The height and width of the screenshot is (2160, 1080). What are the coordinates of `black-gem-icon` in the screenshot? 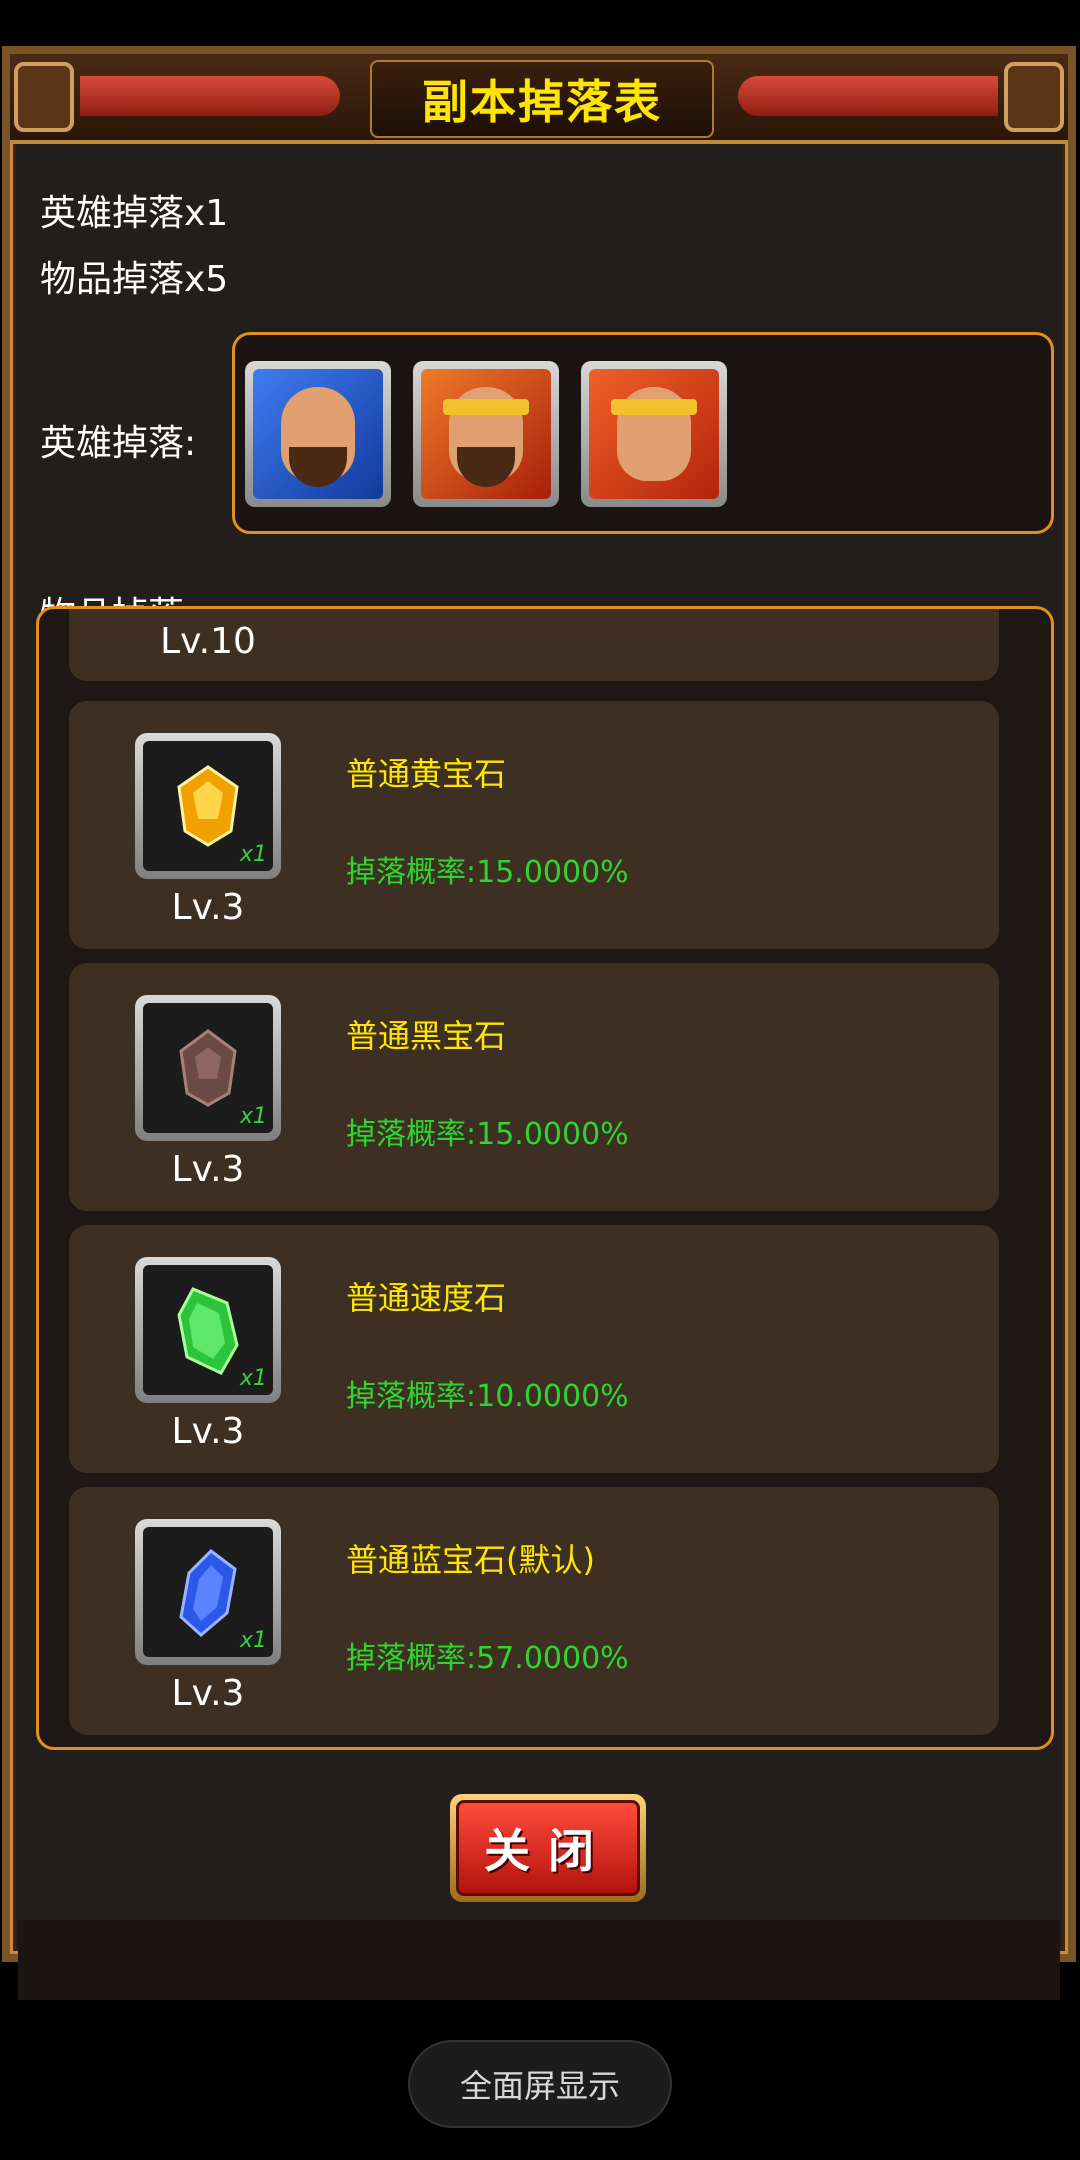 It's located at (208, 1068).